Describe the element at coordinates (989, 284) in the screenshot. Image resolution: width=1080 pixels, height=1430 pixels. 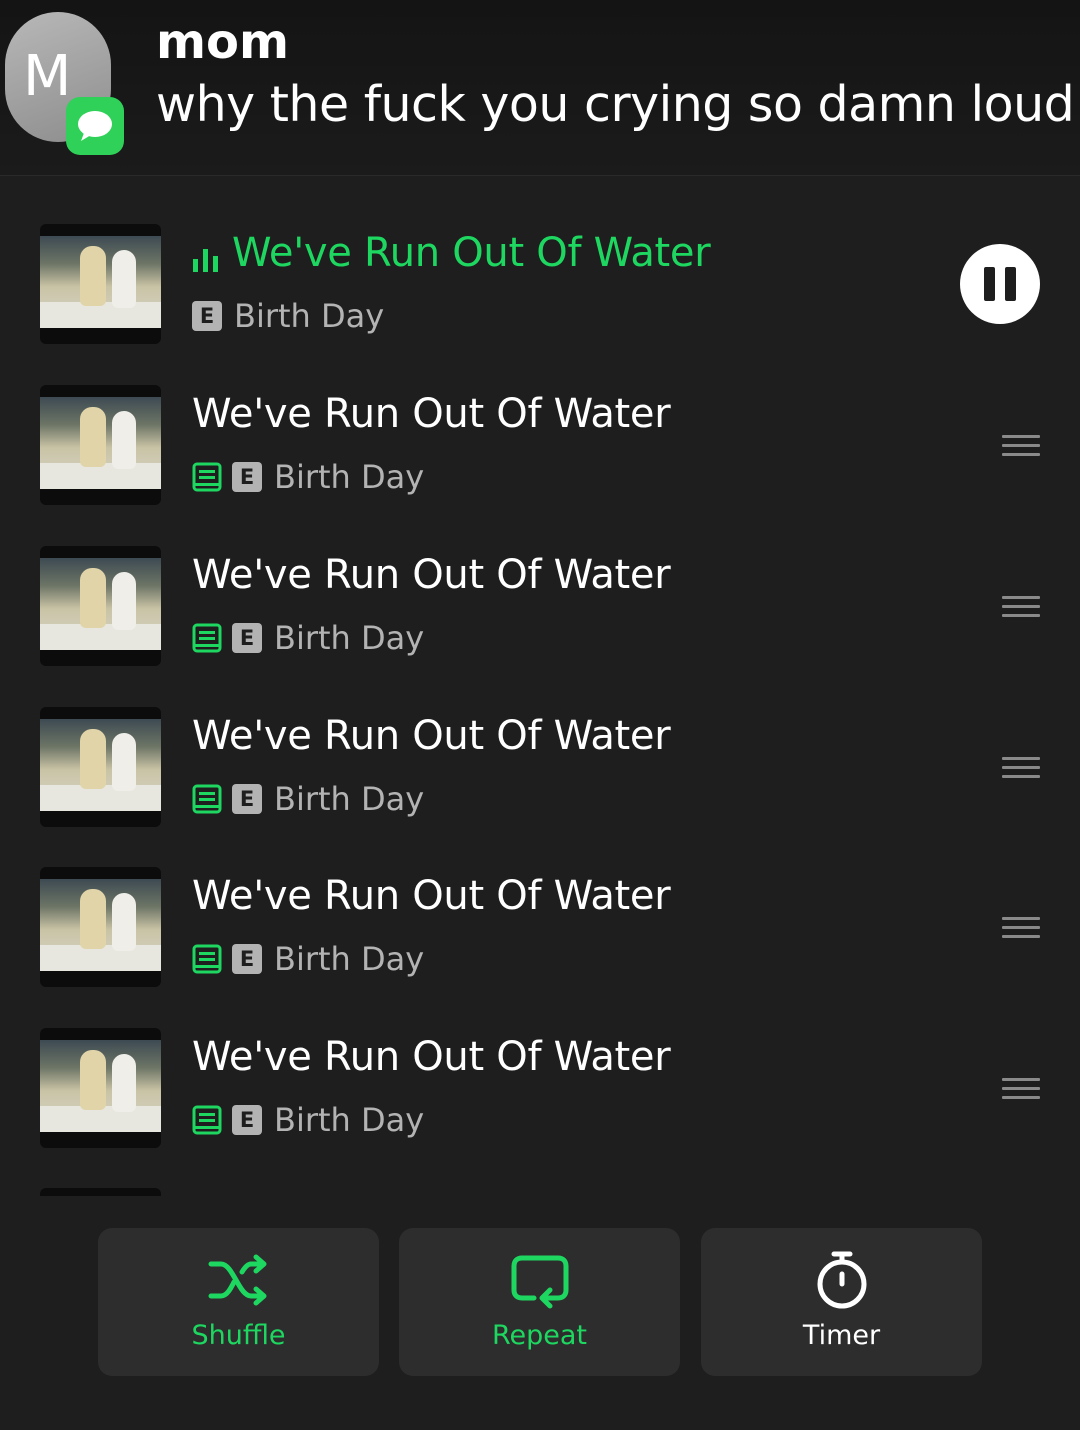
I see `pause-icon` at that location.